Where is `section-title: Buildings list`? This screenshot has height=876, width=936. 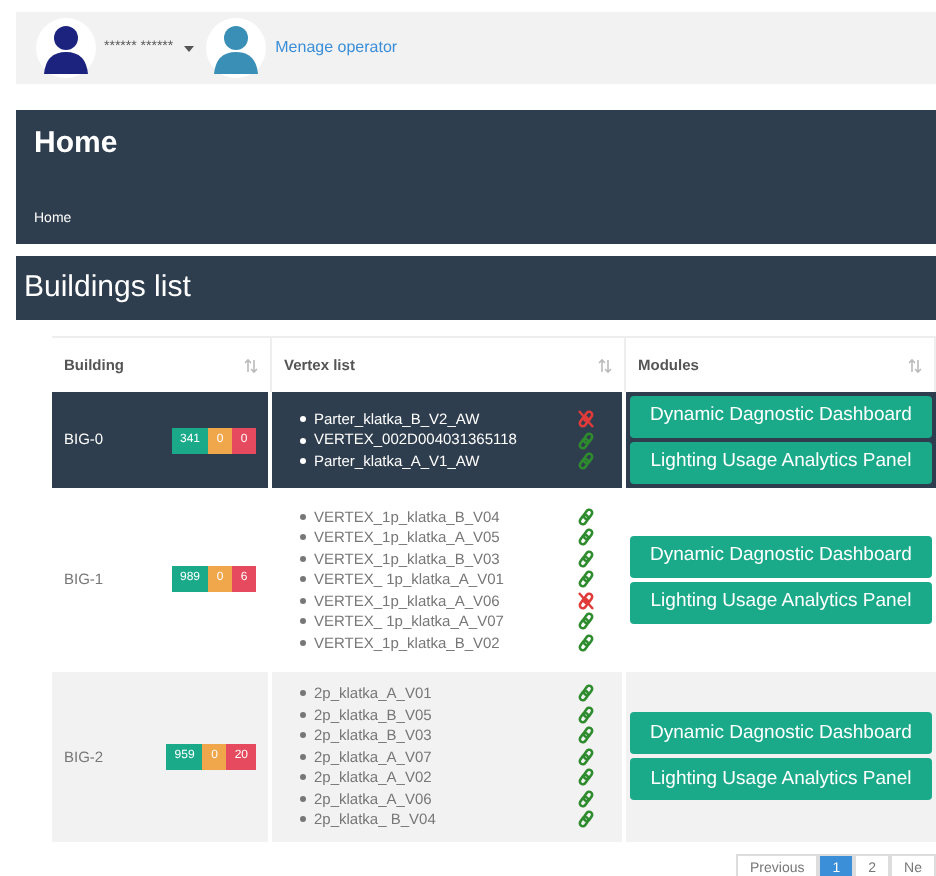 section-title: Buildings list is located at coordinates (107, 287).